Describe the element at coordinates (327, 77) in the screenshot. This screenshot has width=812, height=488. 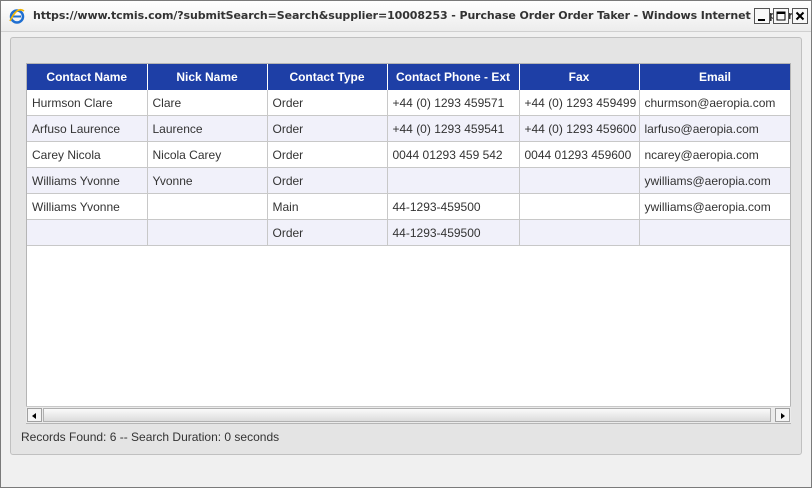
I see `column-header: Contact Type` at that location.